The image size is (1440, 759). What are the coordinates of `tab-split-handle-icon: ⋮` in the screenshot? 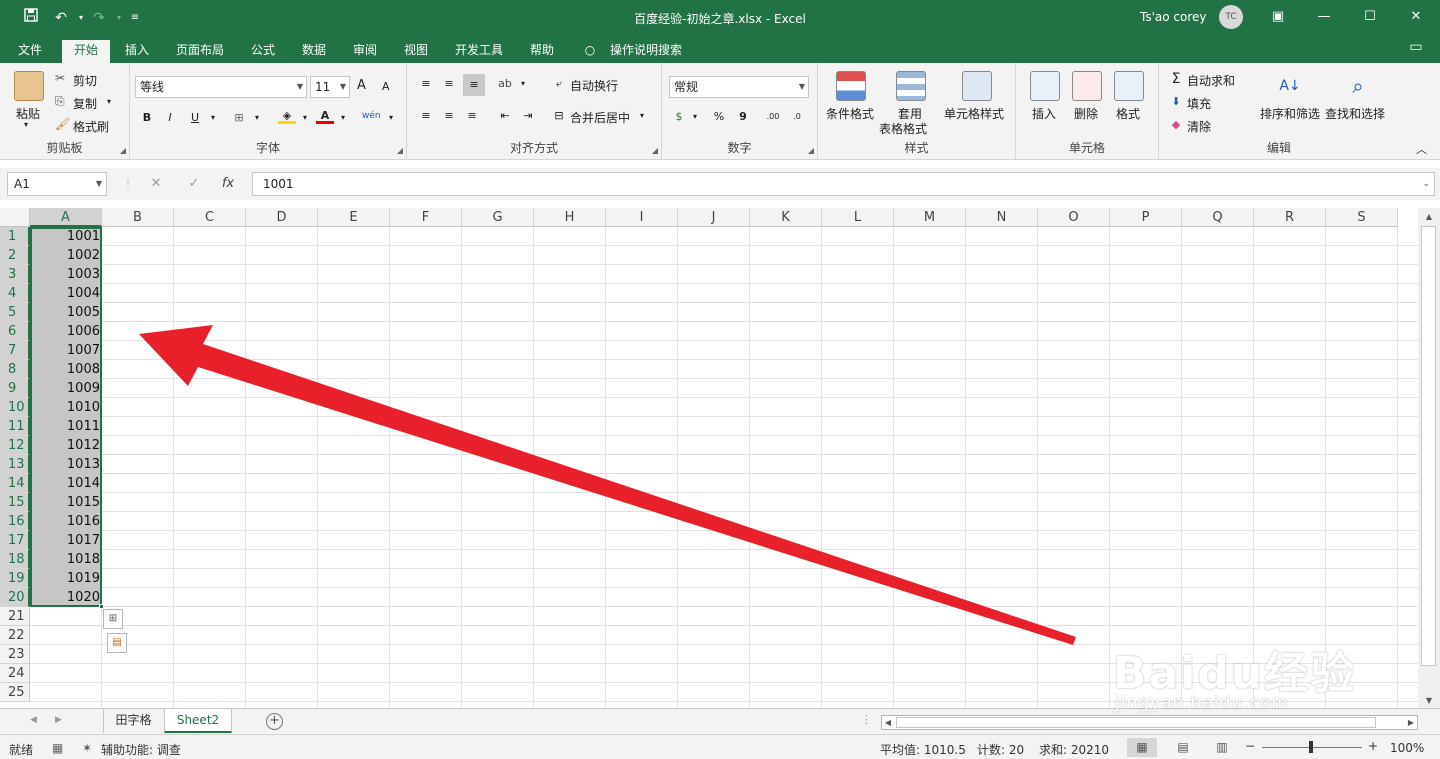 It's located at (866, 719).